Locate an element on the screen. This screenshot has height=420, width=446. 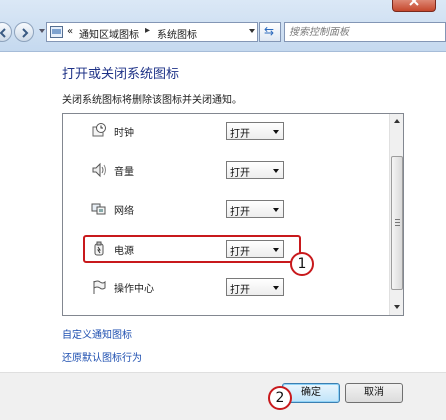
list-item-action-center: 操作中心 打开 is located at coordinates (226, 287).